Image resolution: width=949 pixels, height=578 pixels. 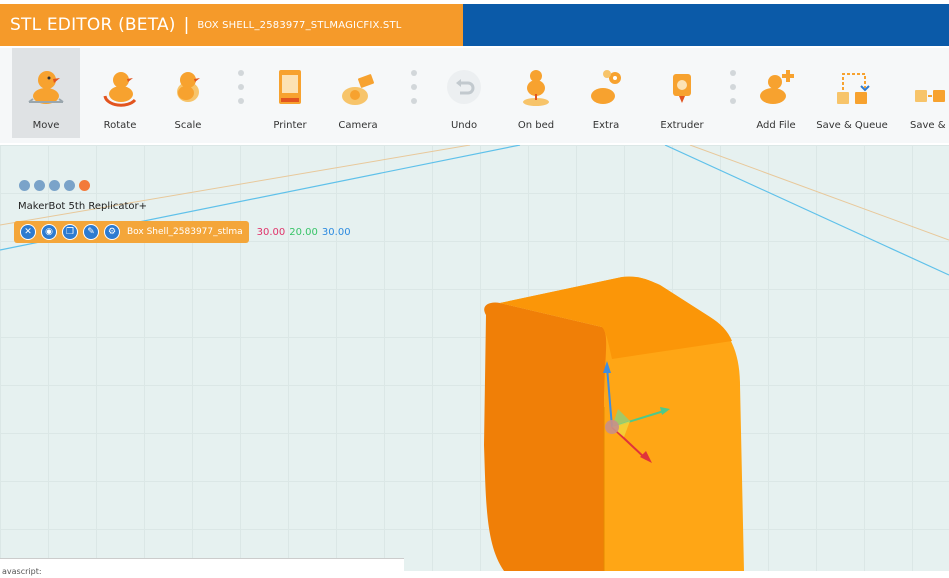 What do you see at coordinates (776, 87) in the screenshot?
I see `add-file-icon` at bounding box center [776, 87].